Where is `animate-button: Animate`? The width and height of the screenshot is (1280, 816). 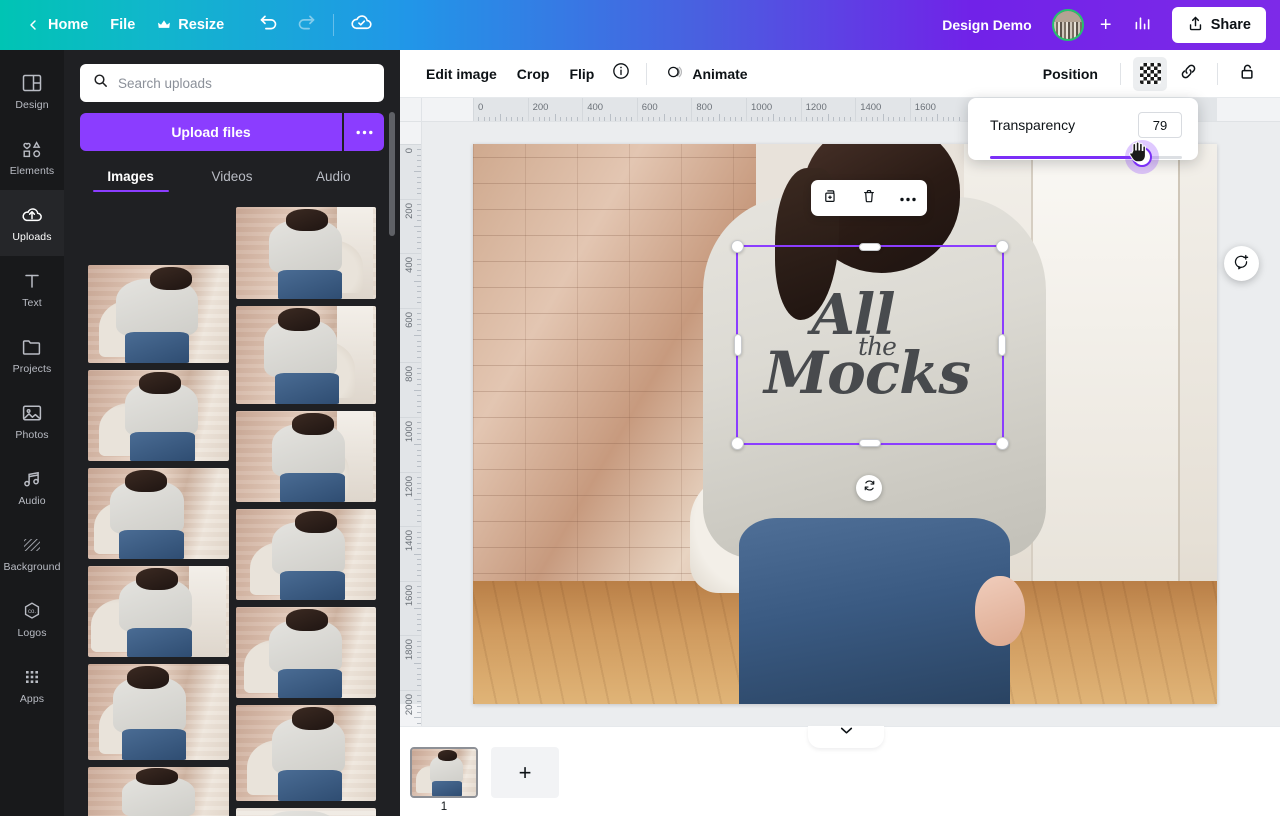 animate-button: Animate is located at coordinates (706, 74).